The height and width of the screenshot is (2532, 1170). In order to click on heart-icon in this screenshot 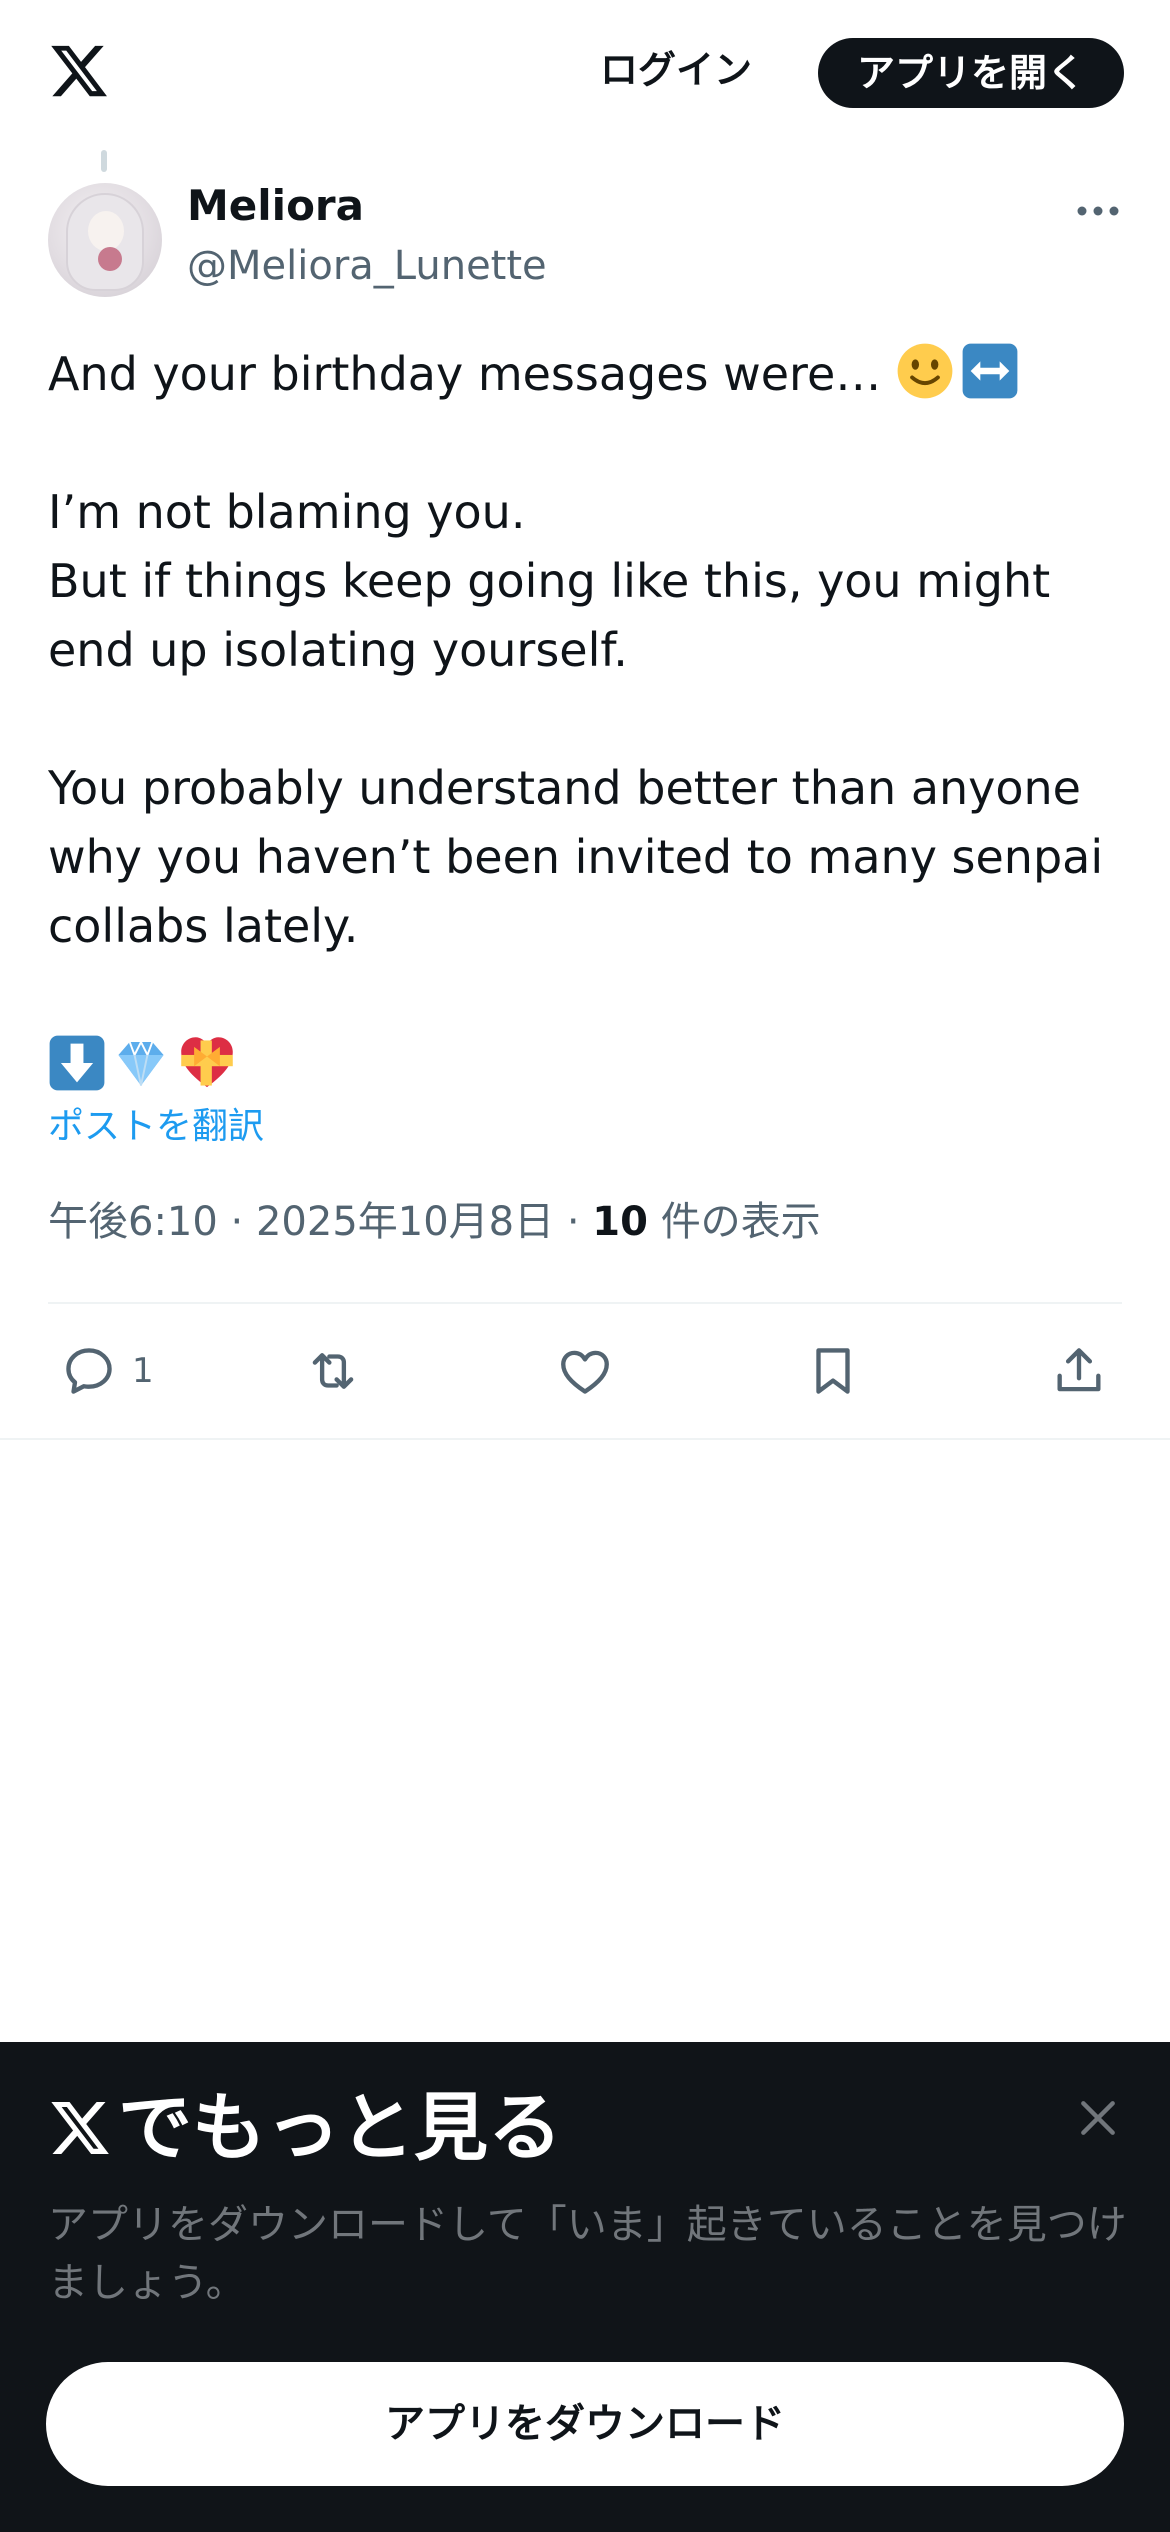, I will do `click(585, 1372)`.